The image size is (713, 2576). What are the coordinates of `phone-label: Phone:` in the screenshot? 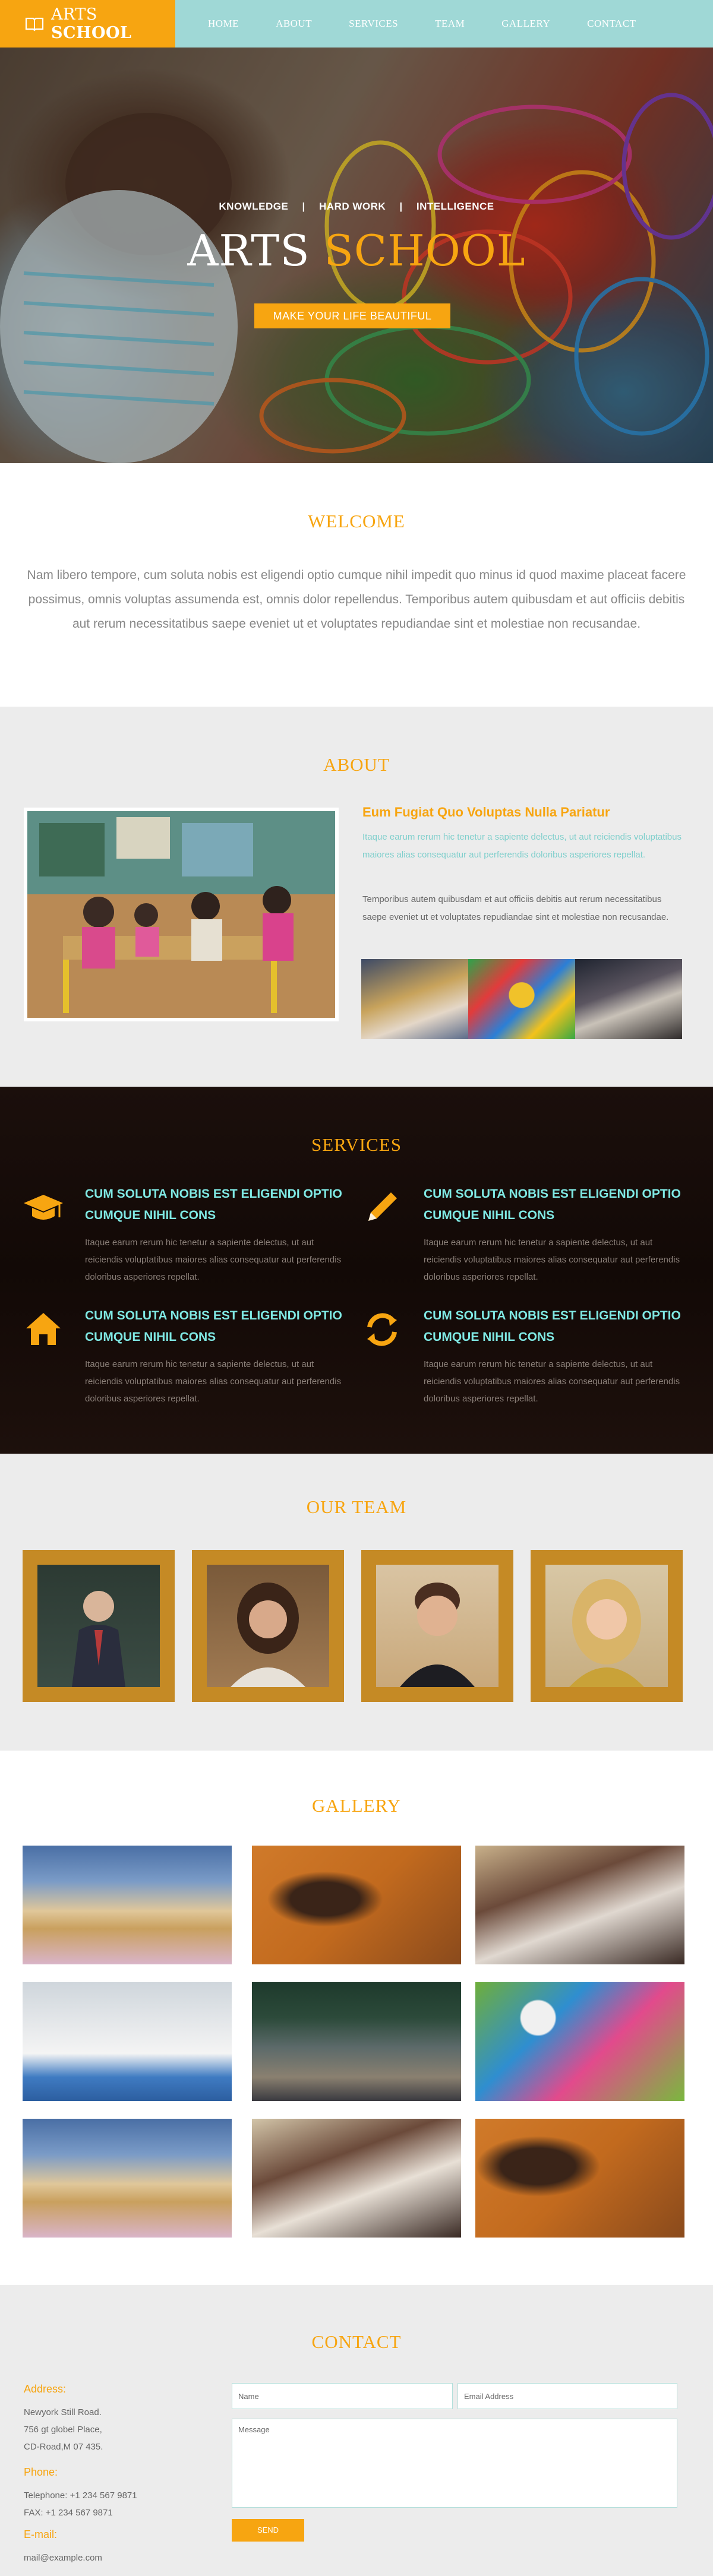 It's located at (41, 2472).